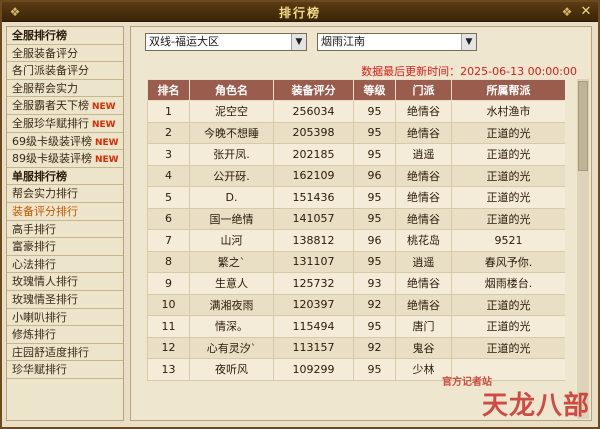 Image resolution: width=600 pixels, height=429 pixels. I want to click on table-cell: 141057, so click(313, 218).